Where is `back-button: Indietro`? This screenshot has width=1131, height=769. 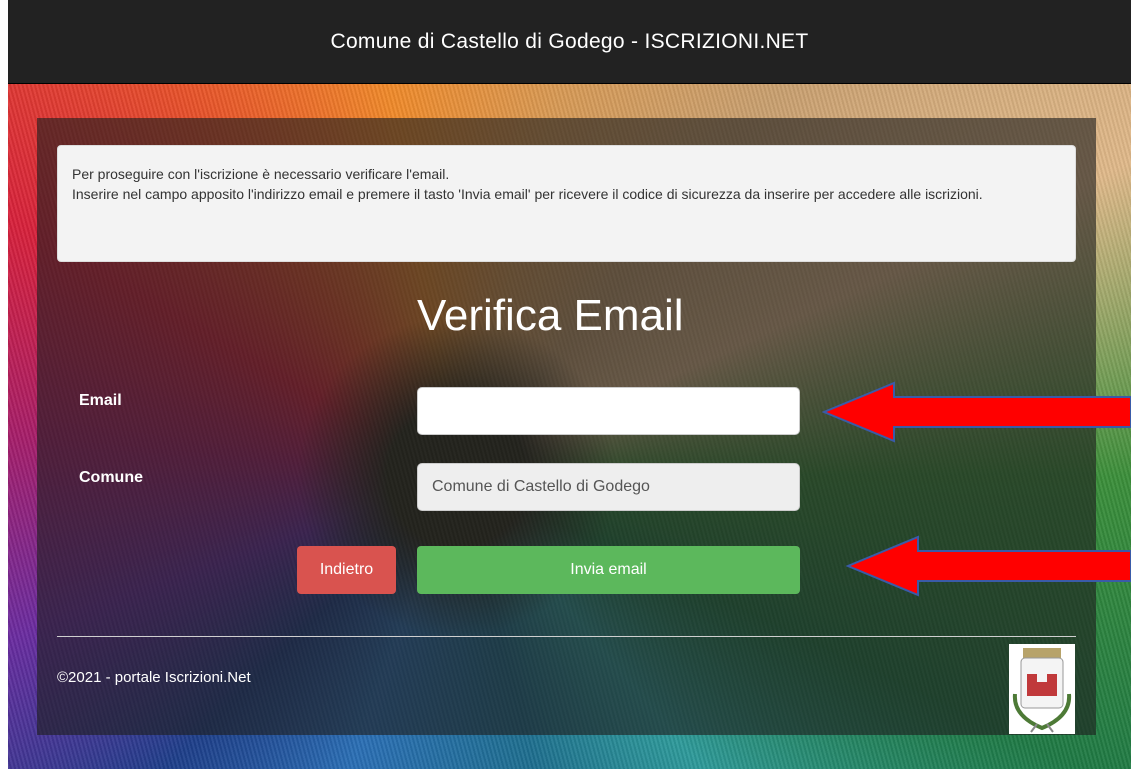 back-button: Indietro is located at coordinates (346, 570).